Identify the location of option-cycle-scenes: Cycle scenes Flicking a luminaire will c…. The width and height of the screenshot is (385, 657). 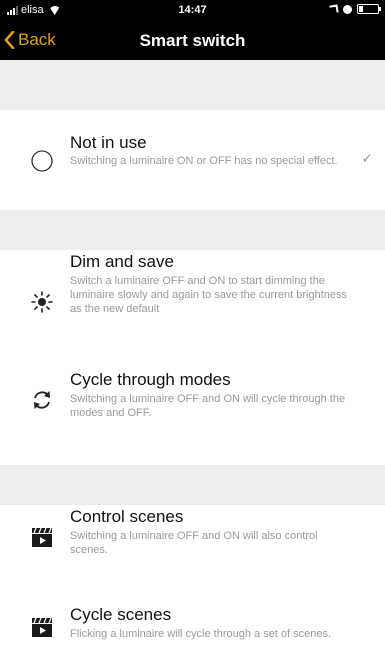
(192, 621).